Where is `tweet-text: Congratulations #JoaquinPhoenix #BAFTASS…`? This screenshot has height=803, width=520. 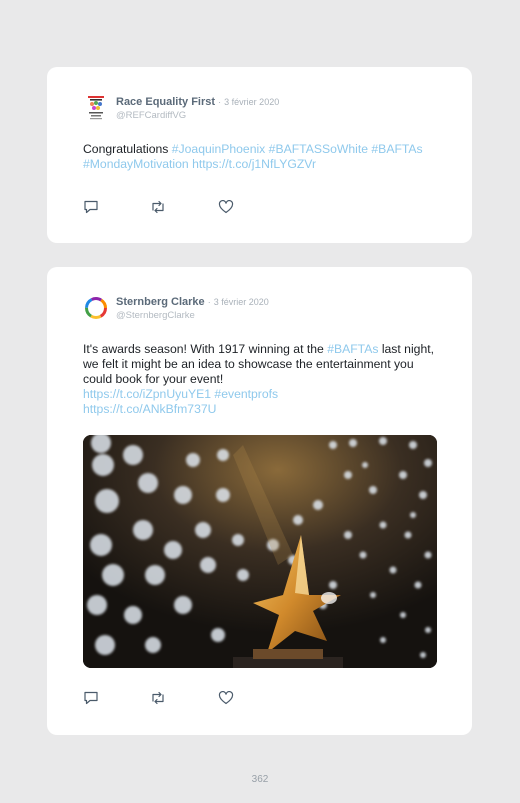
tweet-text: Congratulations #JoaquinPhoenix #BAFTASS… is located at coordinates (260, 157).